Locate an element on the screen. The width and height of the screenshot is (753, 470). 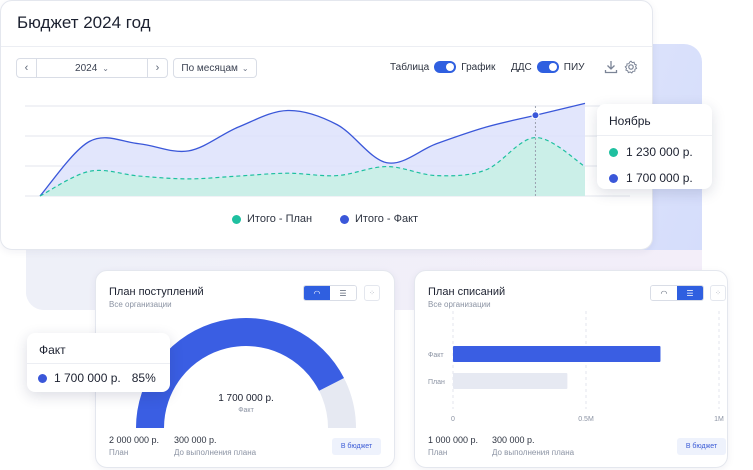
download-icon is located at coordinates (611, 67).